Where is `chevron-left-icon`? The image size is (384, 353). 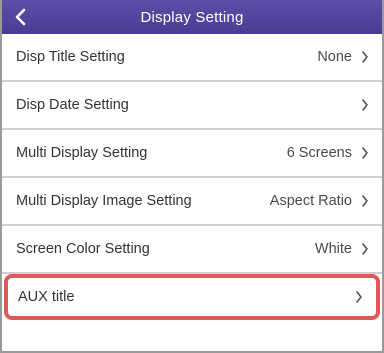
chevron-left-icon is located at coordinates (20, 17).